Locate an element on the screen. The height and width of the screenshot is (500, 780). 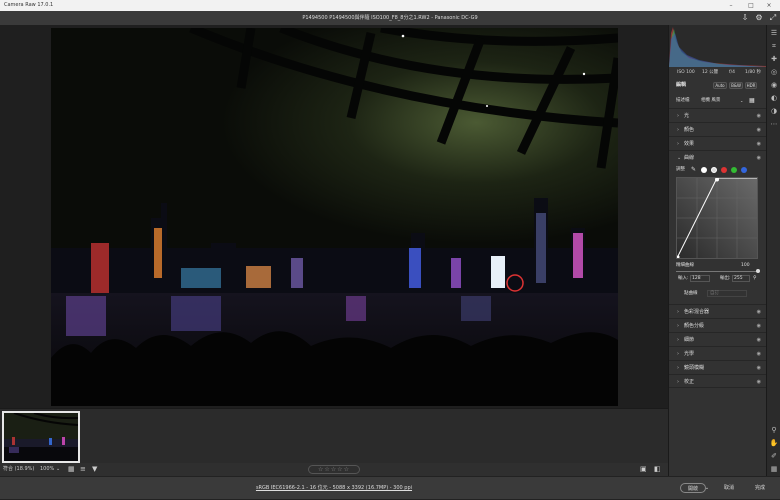
edit-sliders-icon: ☰ is located at coordinates (774, 33).